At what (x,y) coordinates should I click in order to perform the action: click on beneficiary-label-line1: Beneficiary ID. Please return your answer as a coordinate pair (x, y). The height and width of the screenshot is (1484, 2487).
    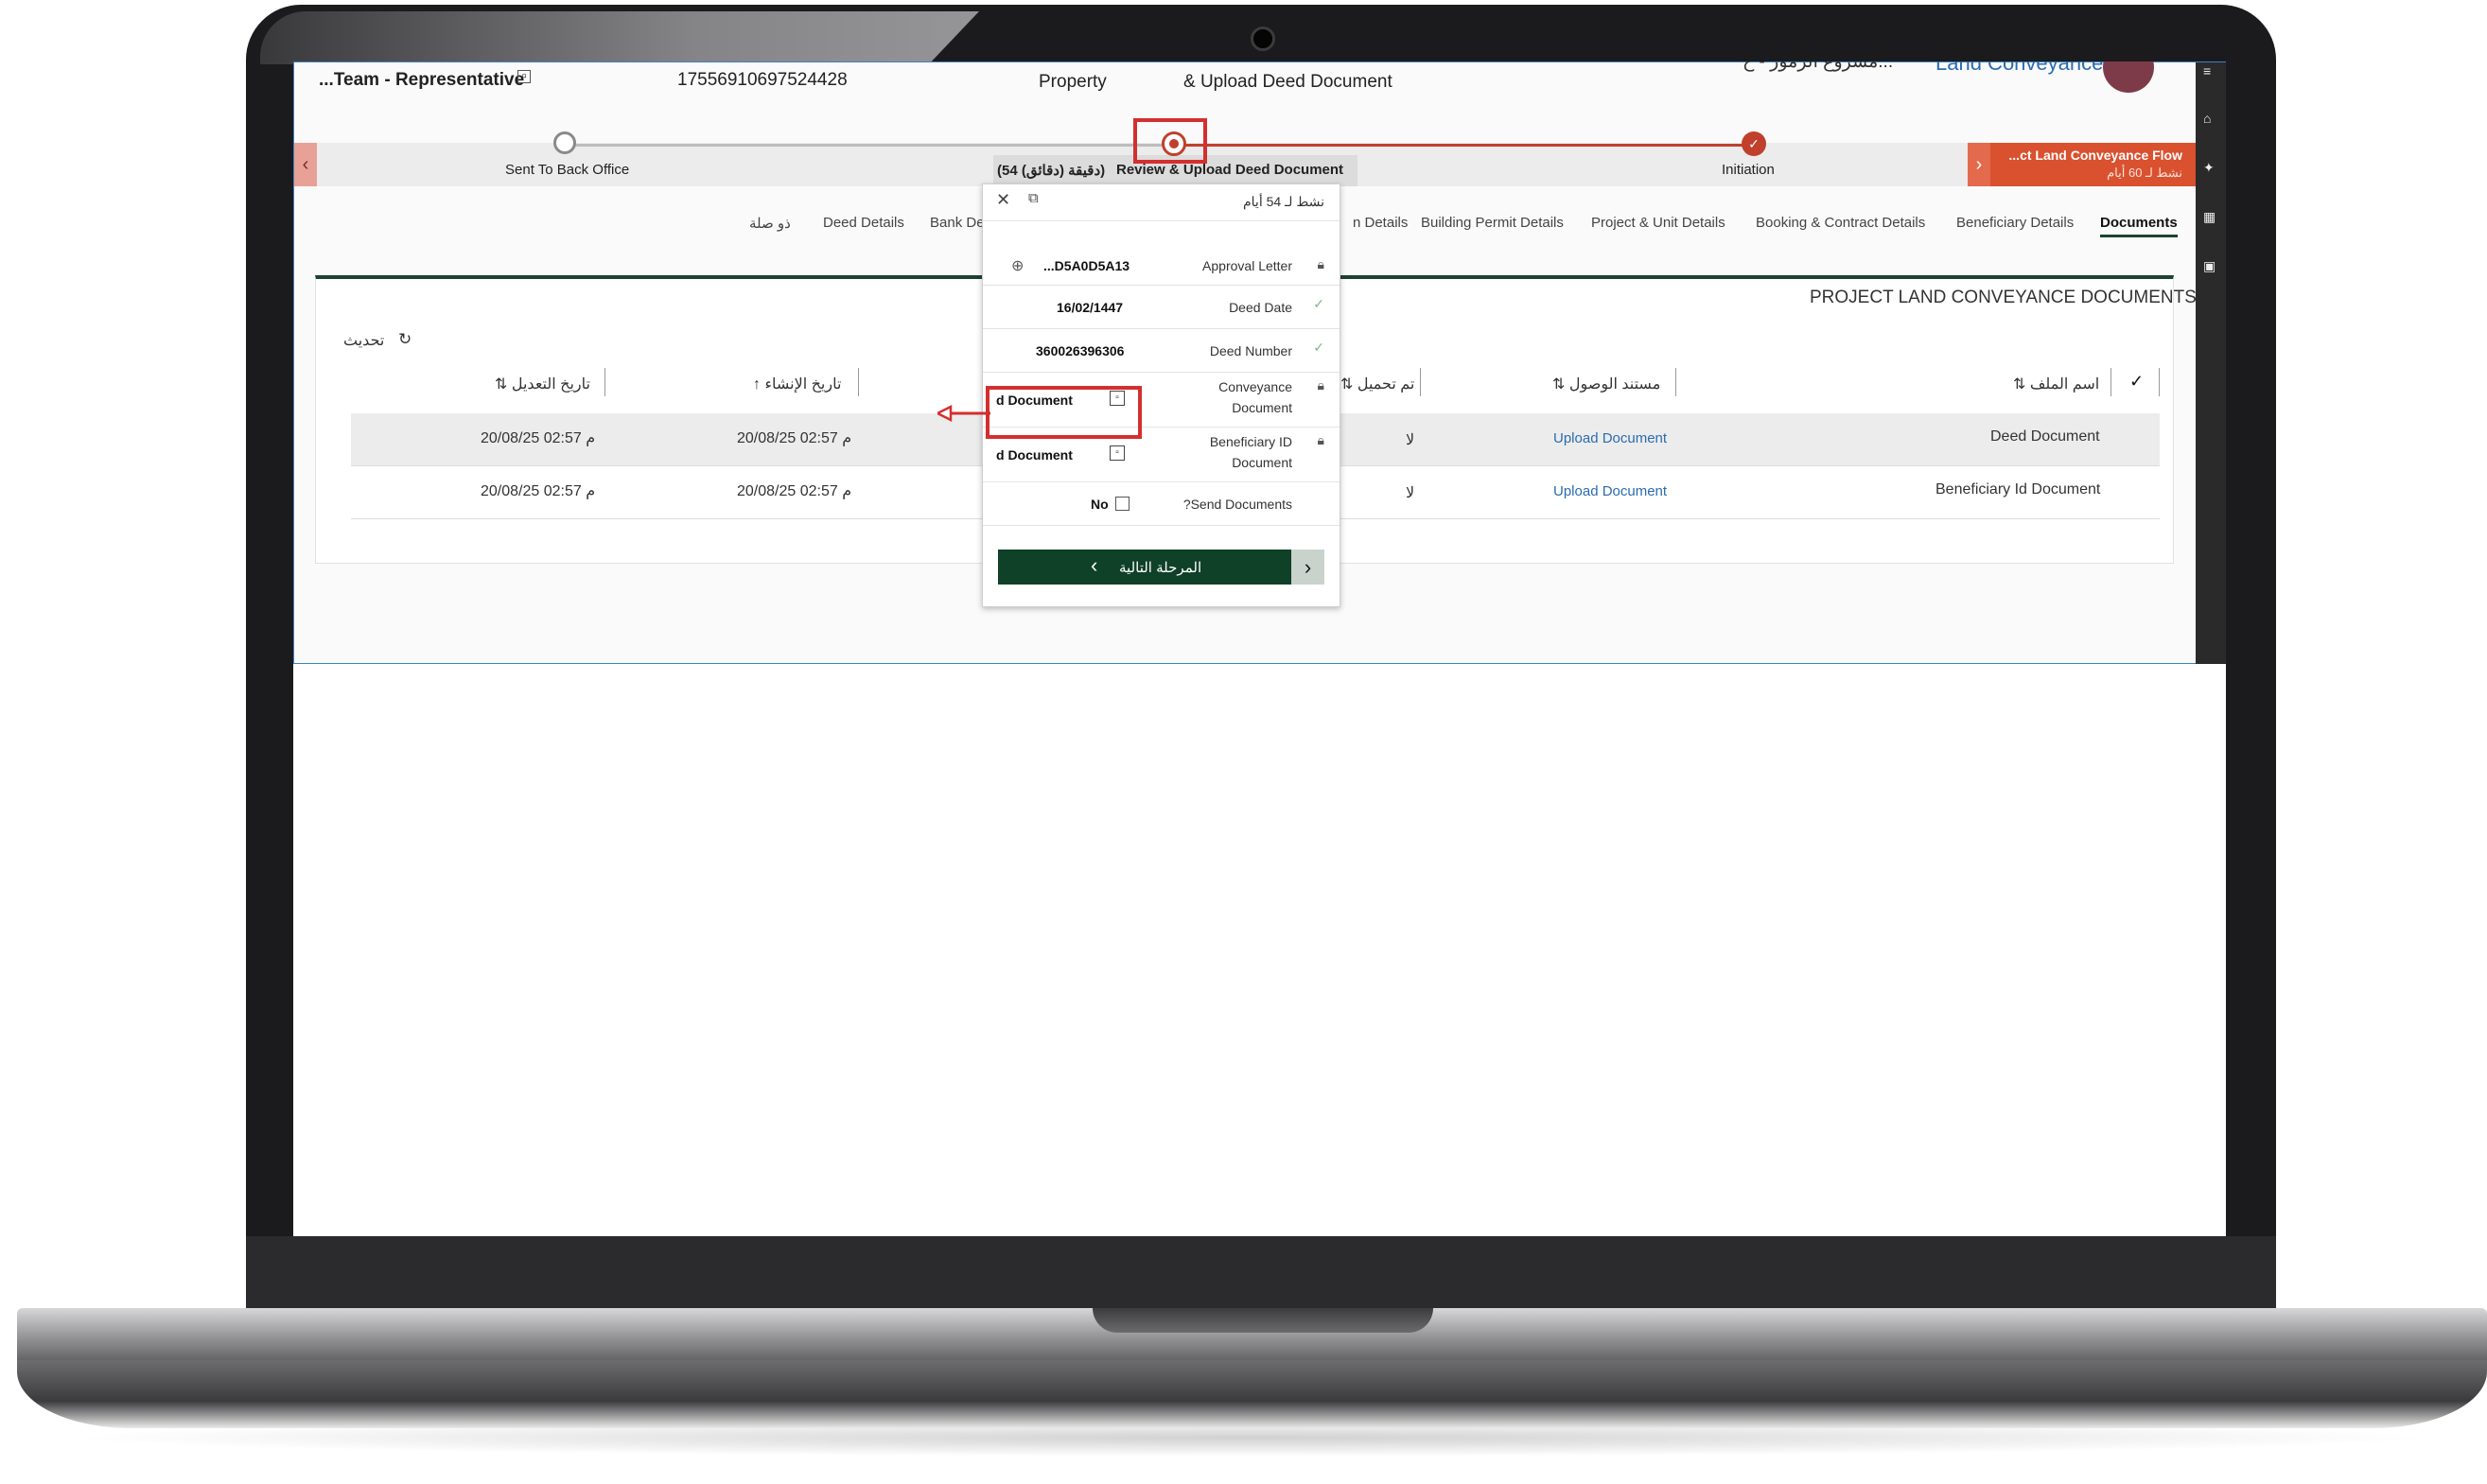
    Looking at the image, I should click on (1251, 441).